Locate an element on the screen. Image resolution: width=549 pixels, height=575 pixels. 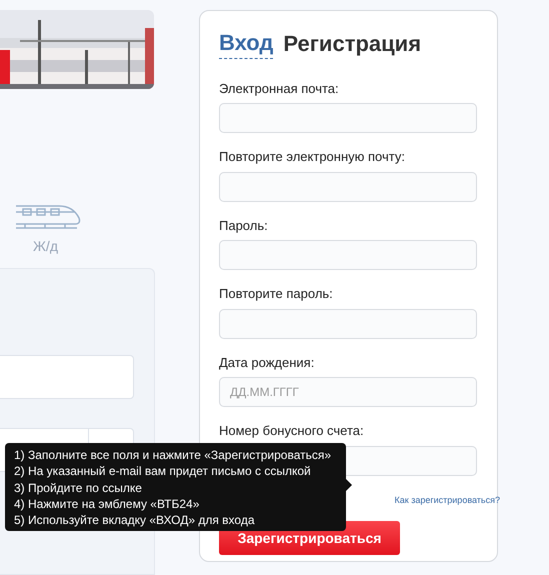
field-label: Повторите пароль: is located at coordinates (276, 294).